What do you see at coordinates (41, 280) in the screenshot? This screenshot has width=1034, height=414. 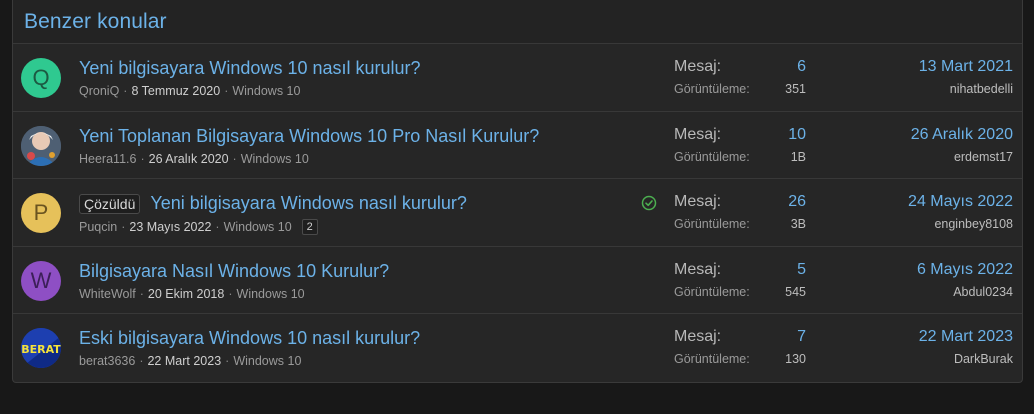 I see `avatar: W` at bounding box center [41, 280].